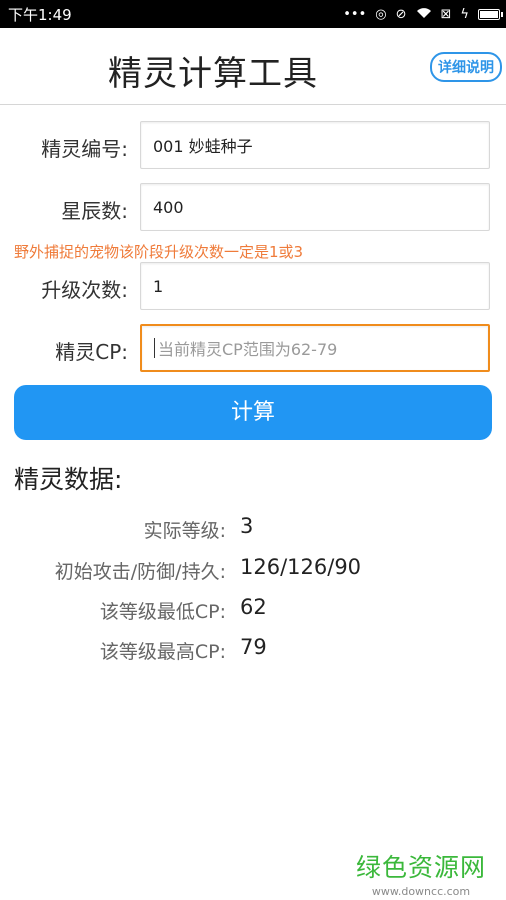  I want to click on app-header: 精灵计算工具 详细说明, so click(253, 66).